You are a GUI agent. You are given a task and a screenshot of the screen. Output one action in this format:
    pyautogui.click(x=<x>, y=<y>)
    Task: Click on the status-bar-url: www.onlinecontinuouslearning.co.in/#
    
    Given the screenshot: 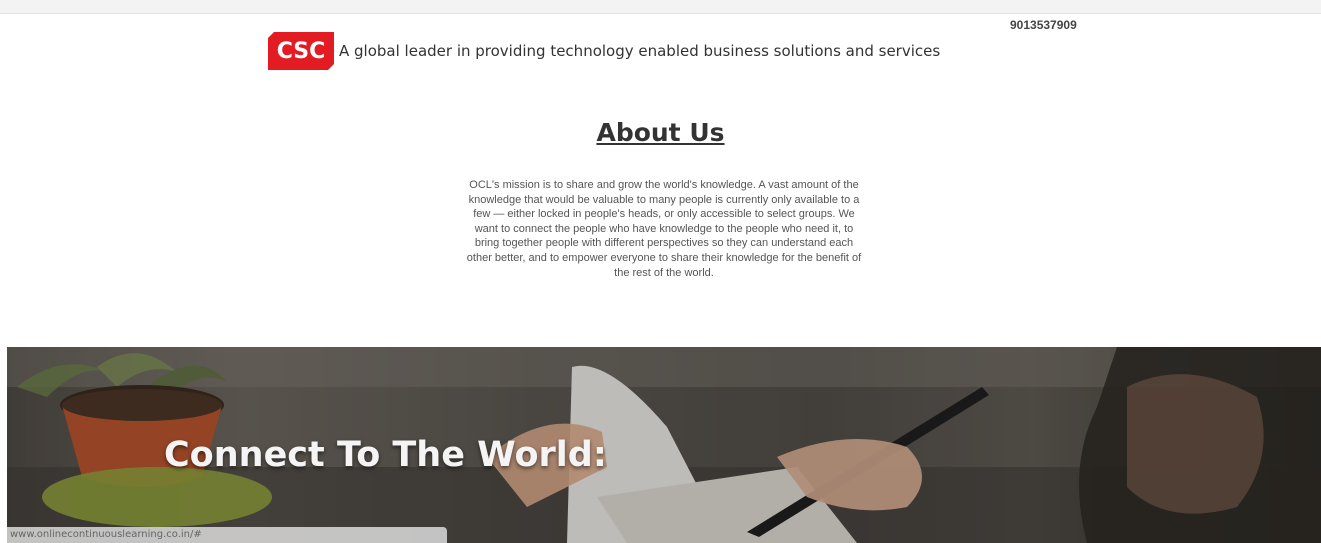 What is the action you would take?
    pyautogui.click(x=227, y=535)
    